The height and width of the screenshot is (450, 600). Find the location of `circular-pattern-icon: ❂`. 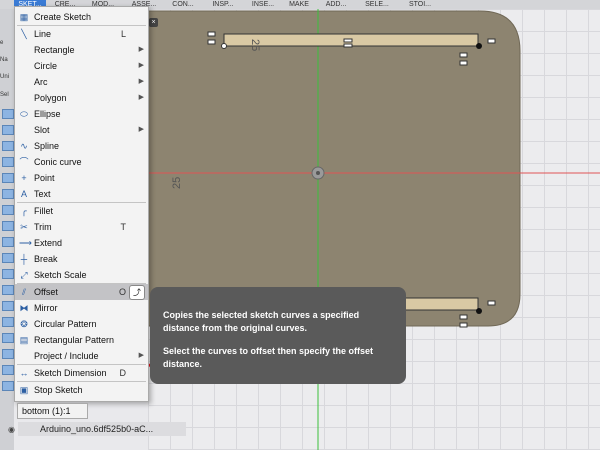

circular-pattern-icon: ❂ is located at coordinates (24, 324).